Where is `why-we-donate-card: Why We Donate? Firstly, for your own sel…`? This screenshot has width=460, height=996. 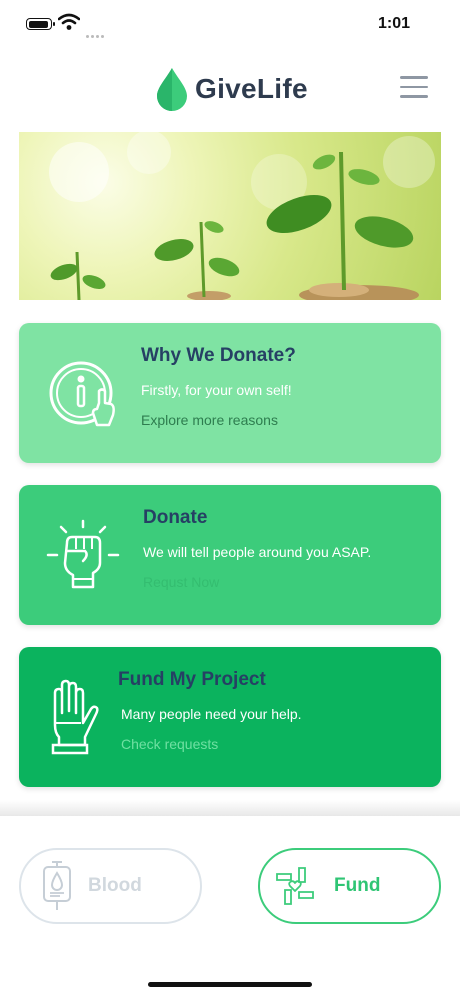 why-we-donate-card: Why We Donate? Firstly, for your own sel… is located at coordinates (230, 393).